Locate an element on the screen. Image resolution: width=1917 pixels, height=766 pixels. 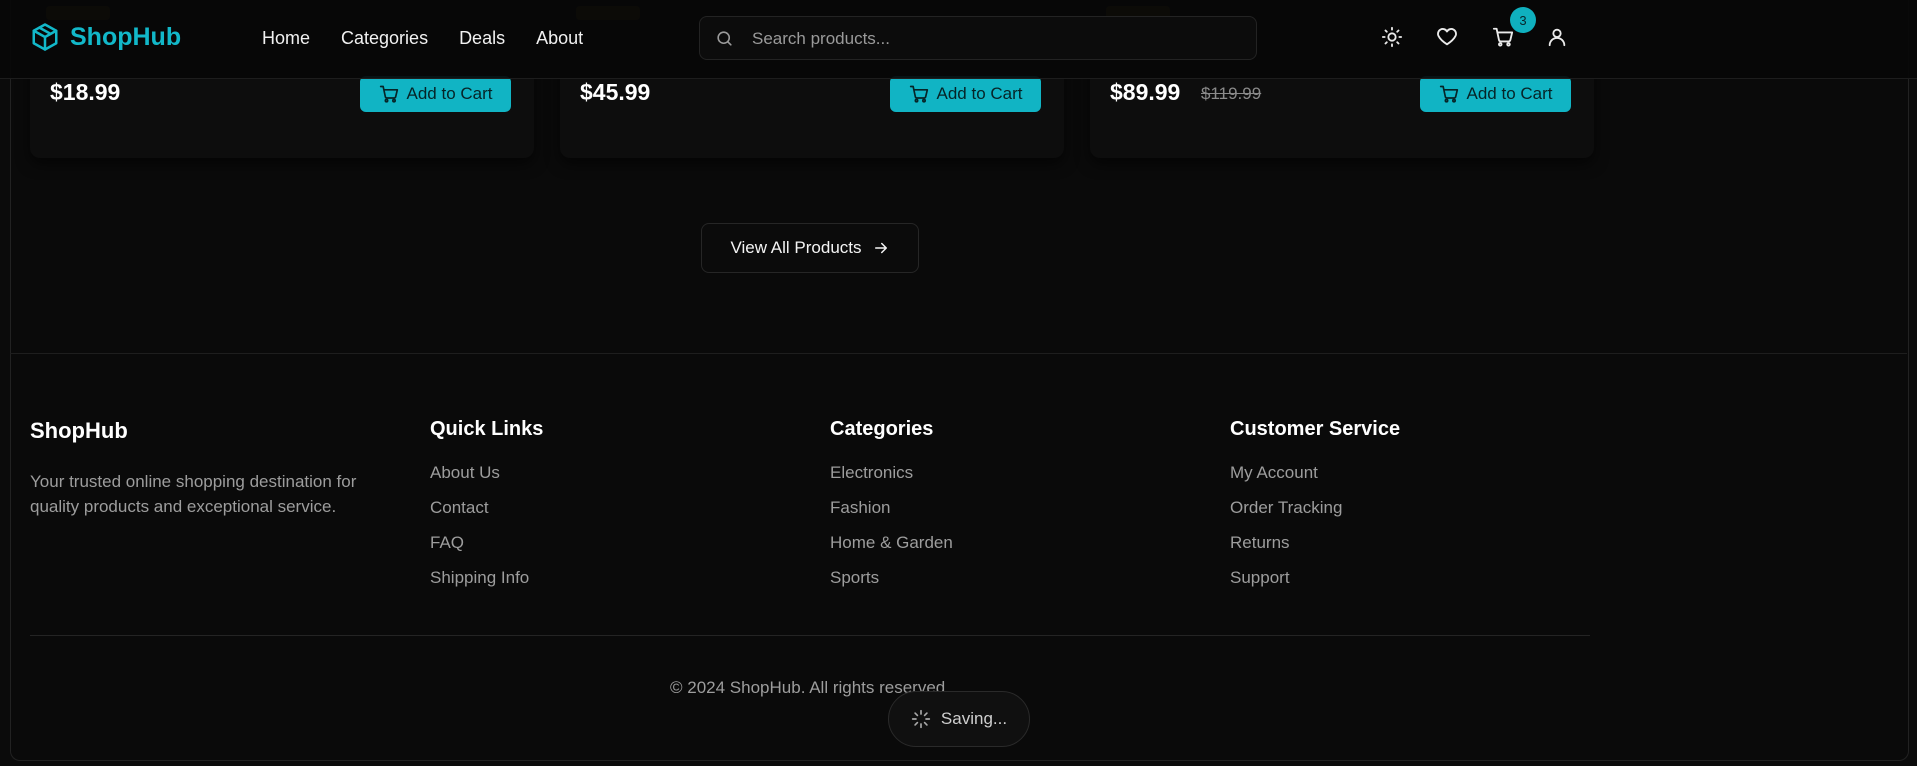
spinner-icon is located at coordinates (921, 719).